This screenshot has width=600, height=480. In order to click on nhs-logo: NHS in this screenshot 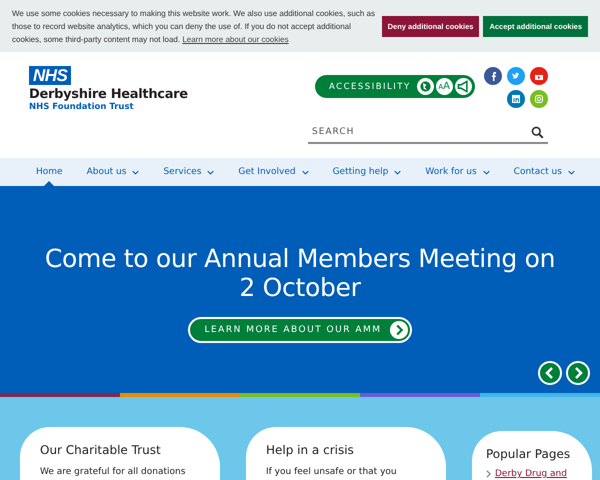, I will do `click(50, 75)`.